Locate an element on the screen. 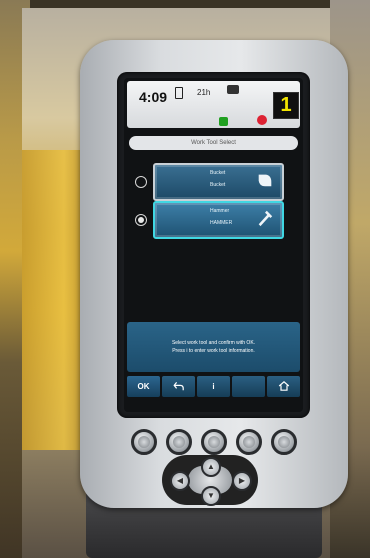 The height and width of the screenshot is (558, 370). bucket-icon is located at coordinates (265, 180).